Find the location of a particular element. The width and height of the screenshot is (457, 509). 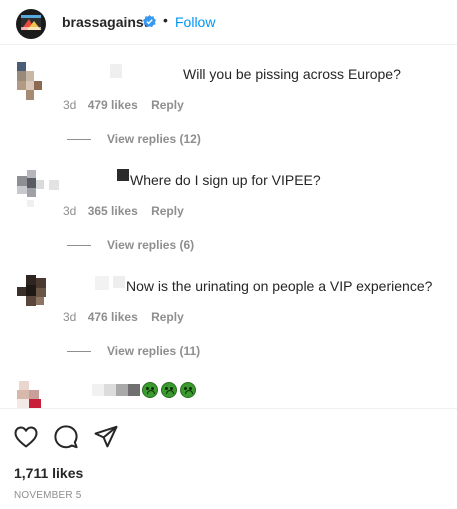

post-header: brassagainst • Follow is located at coordinates (228, 22).